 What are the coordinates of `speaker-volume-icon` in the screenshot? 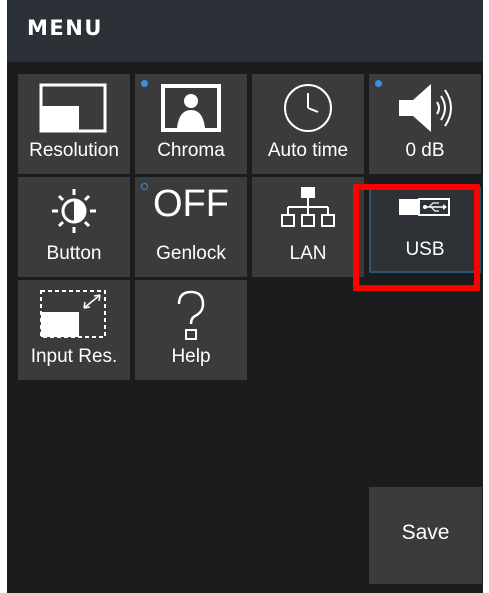 It's located at (425, 108).